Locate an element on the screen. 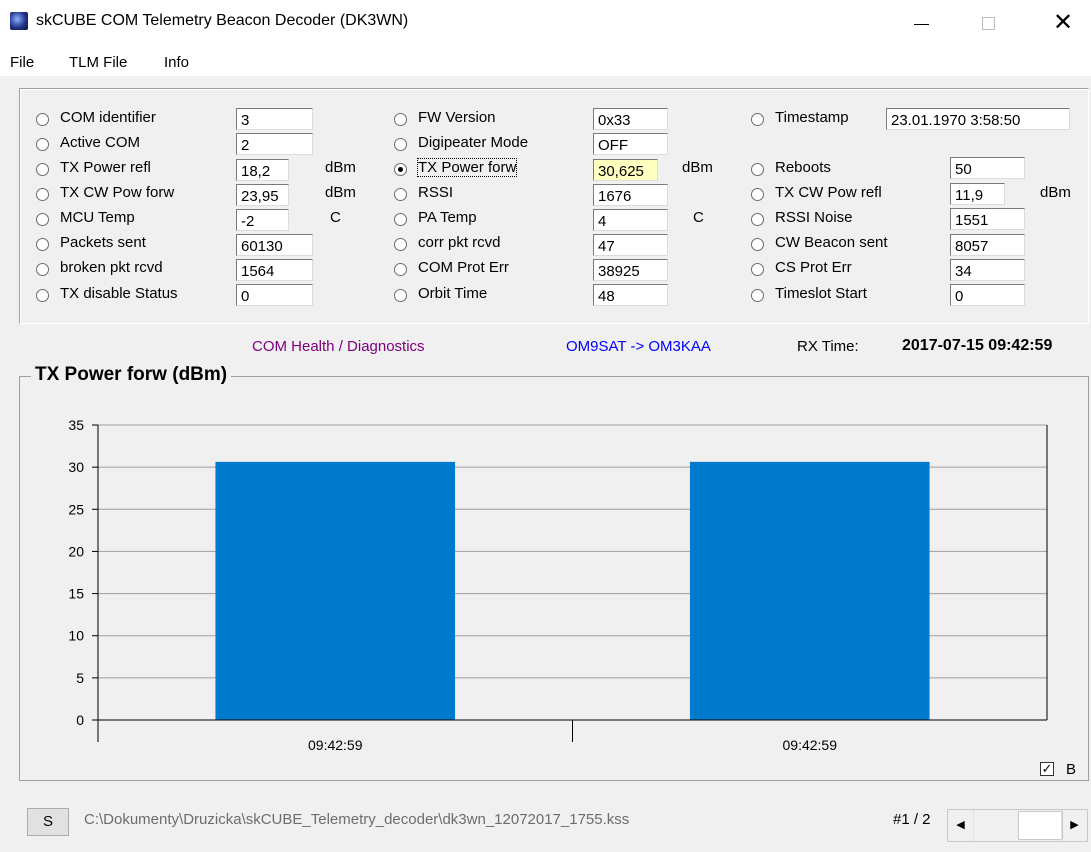 The width and height of the screenshot is (1091, 852). radio-tx-disable-status is located at coordinates (42, 295).